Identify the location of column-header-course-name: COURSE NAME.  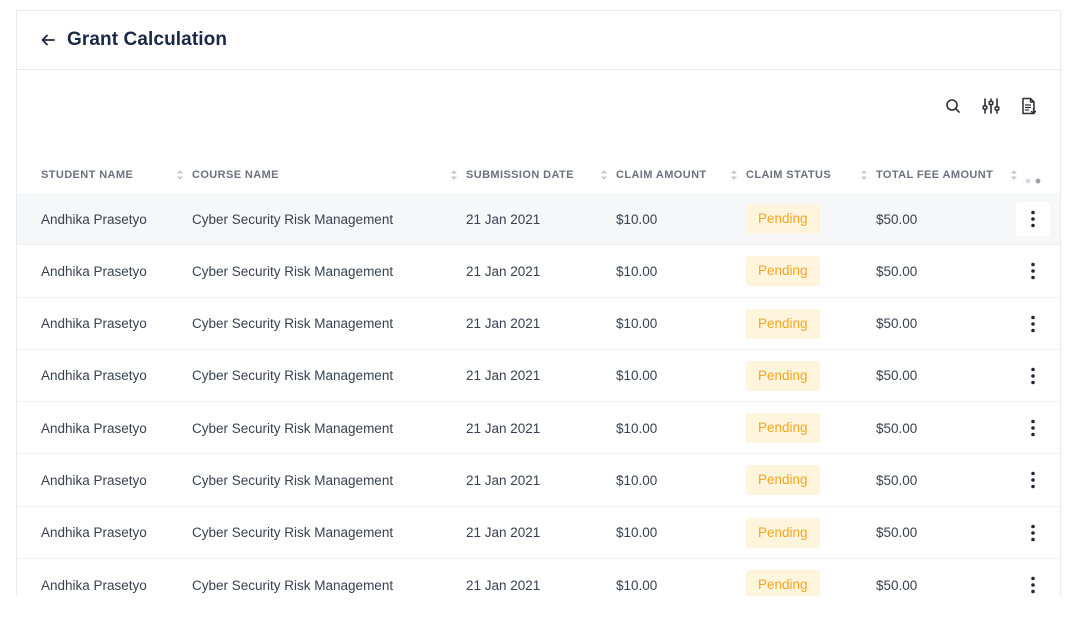
(235, 175).